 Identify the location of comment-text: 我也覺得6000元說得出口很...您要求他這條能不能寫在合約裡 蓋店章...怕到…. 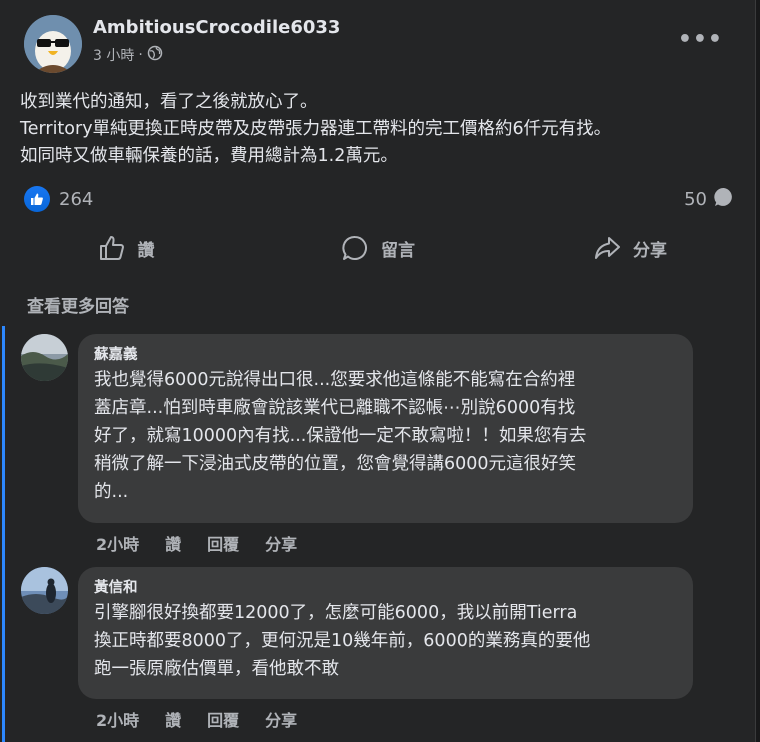
(385, 436).